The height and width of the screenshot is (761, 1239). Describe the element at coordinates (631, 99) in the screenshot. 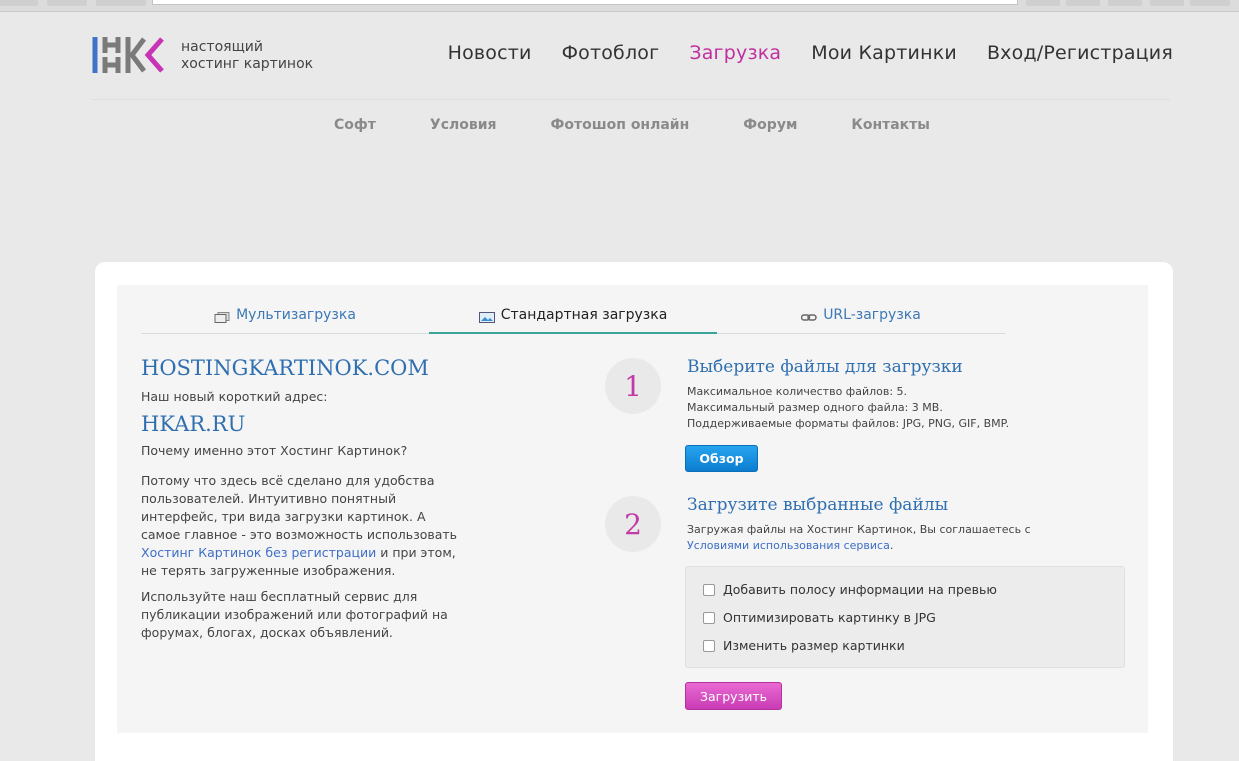

I see `header-divider` at that location.